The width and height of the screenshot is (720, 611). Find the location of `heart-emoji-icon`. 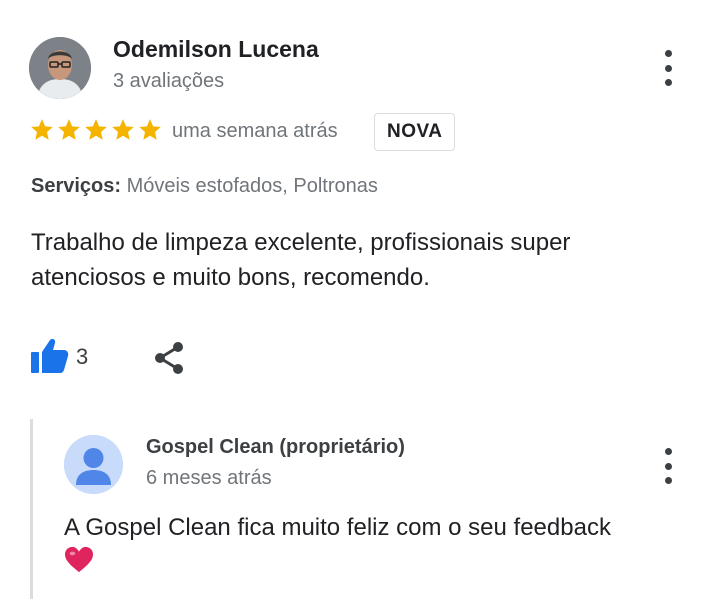

heart-emoji-icon is located at coordinates (79, 559).